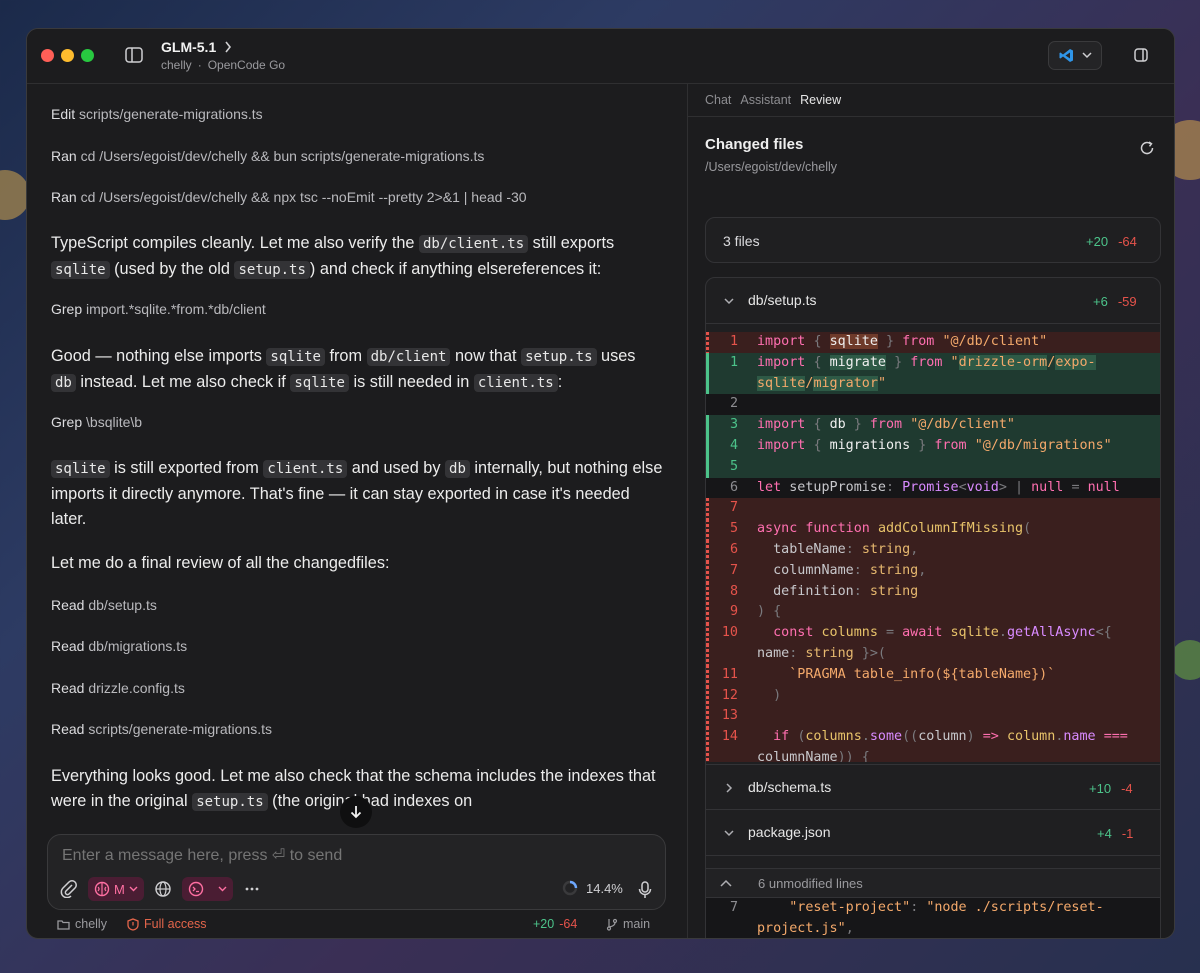 This screenshot has height=973, width=1200. I want to click on arrow-down-icon, so click(356, 812).